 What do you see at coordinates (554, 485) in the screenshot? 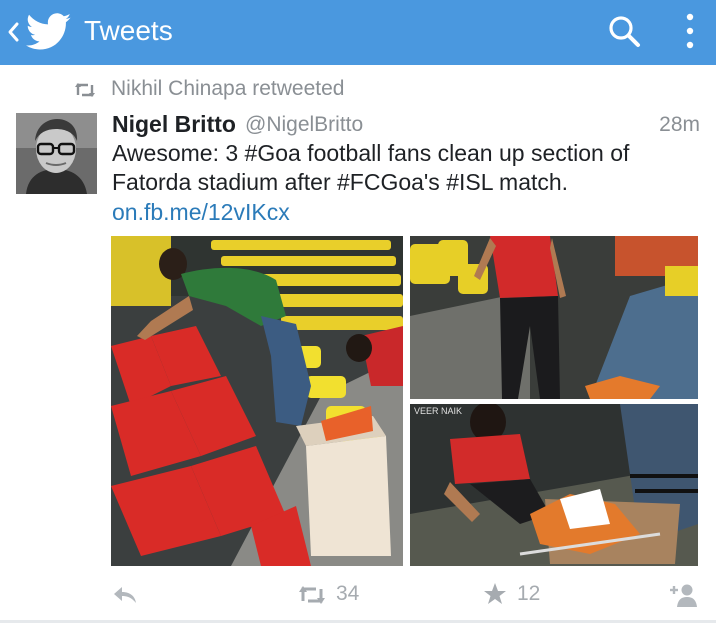
I see `tweet-photo-3: VEER NAIK` at bounding box center [554, 485].